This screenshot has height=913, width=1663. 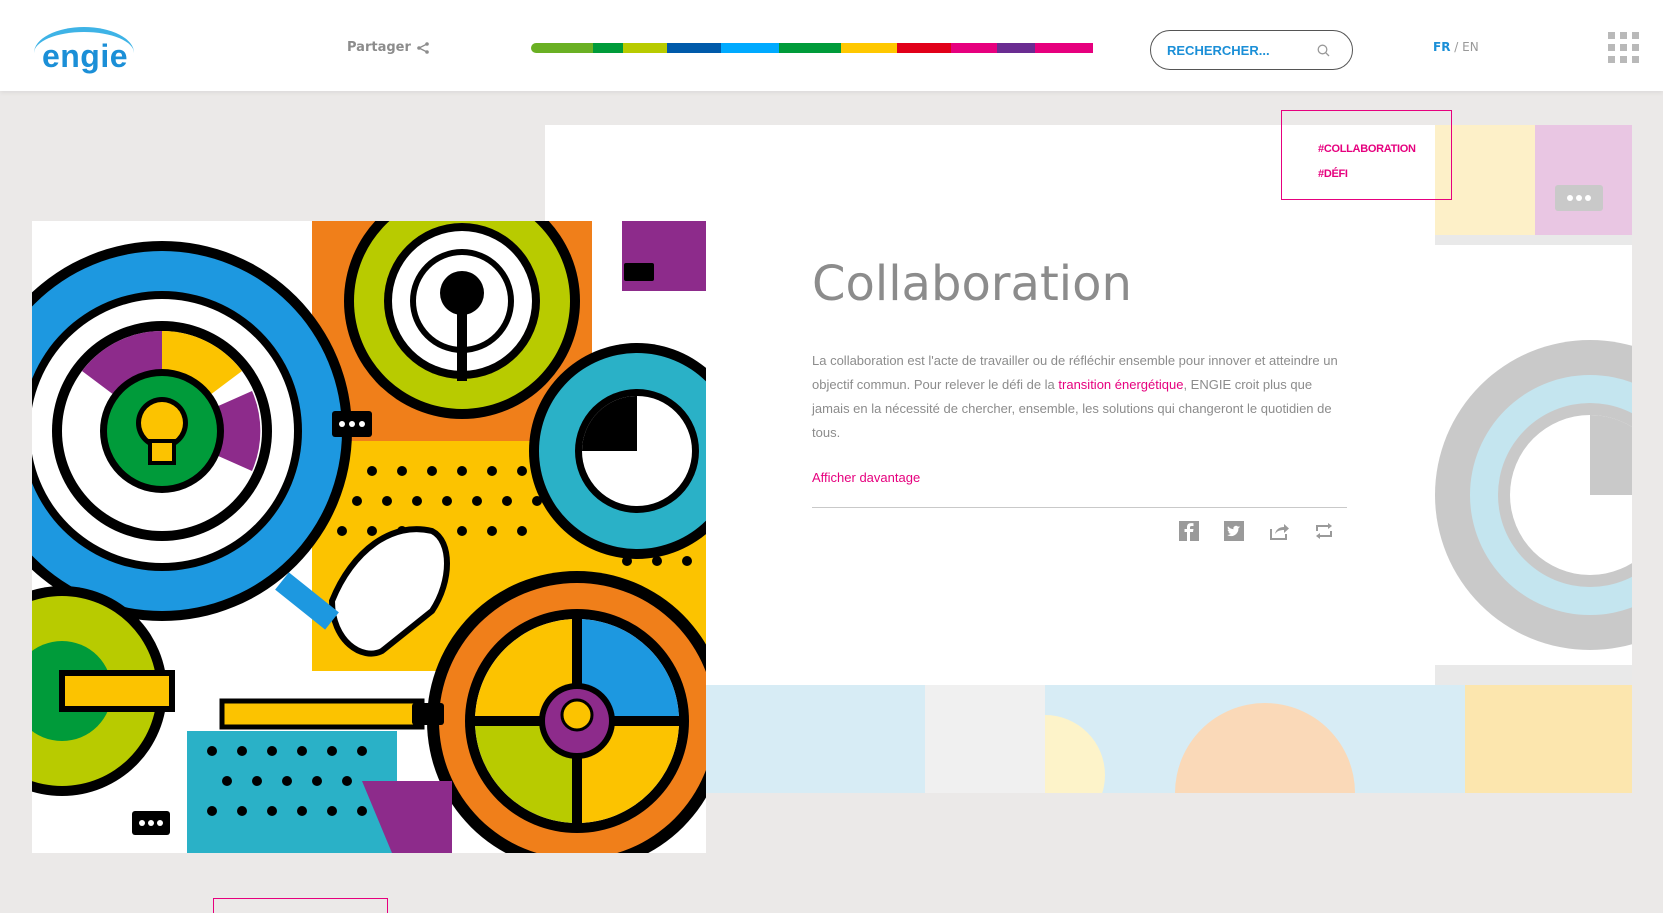 I want to click on page-title: Collaboration, so click(x=972, y=284).